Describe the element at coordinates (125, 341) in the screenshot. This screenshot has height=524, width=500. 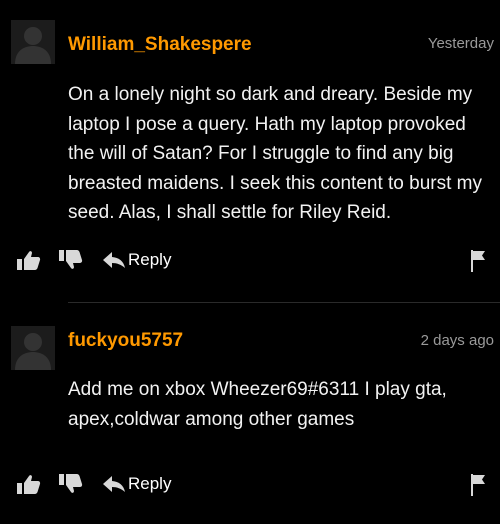
I see `username: fuckyou5757` at that location.